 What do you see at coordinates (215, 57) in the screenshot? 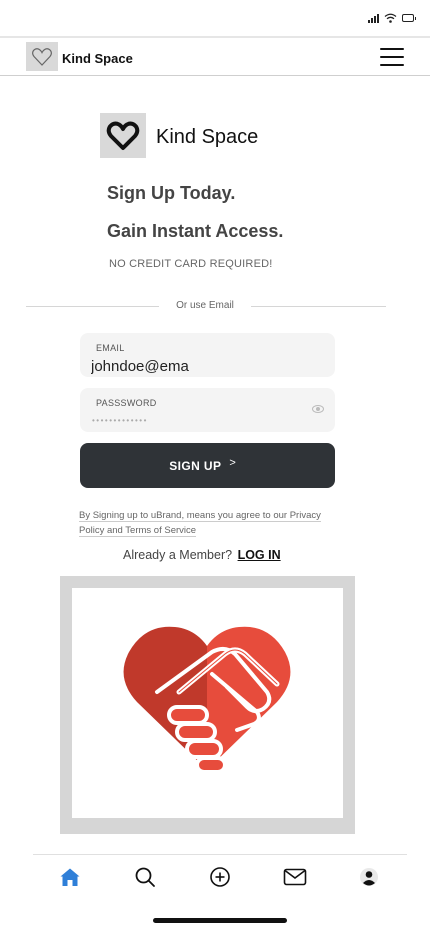
I see `app-header: Kind Space` at bounding box center [215, 57].